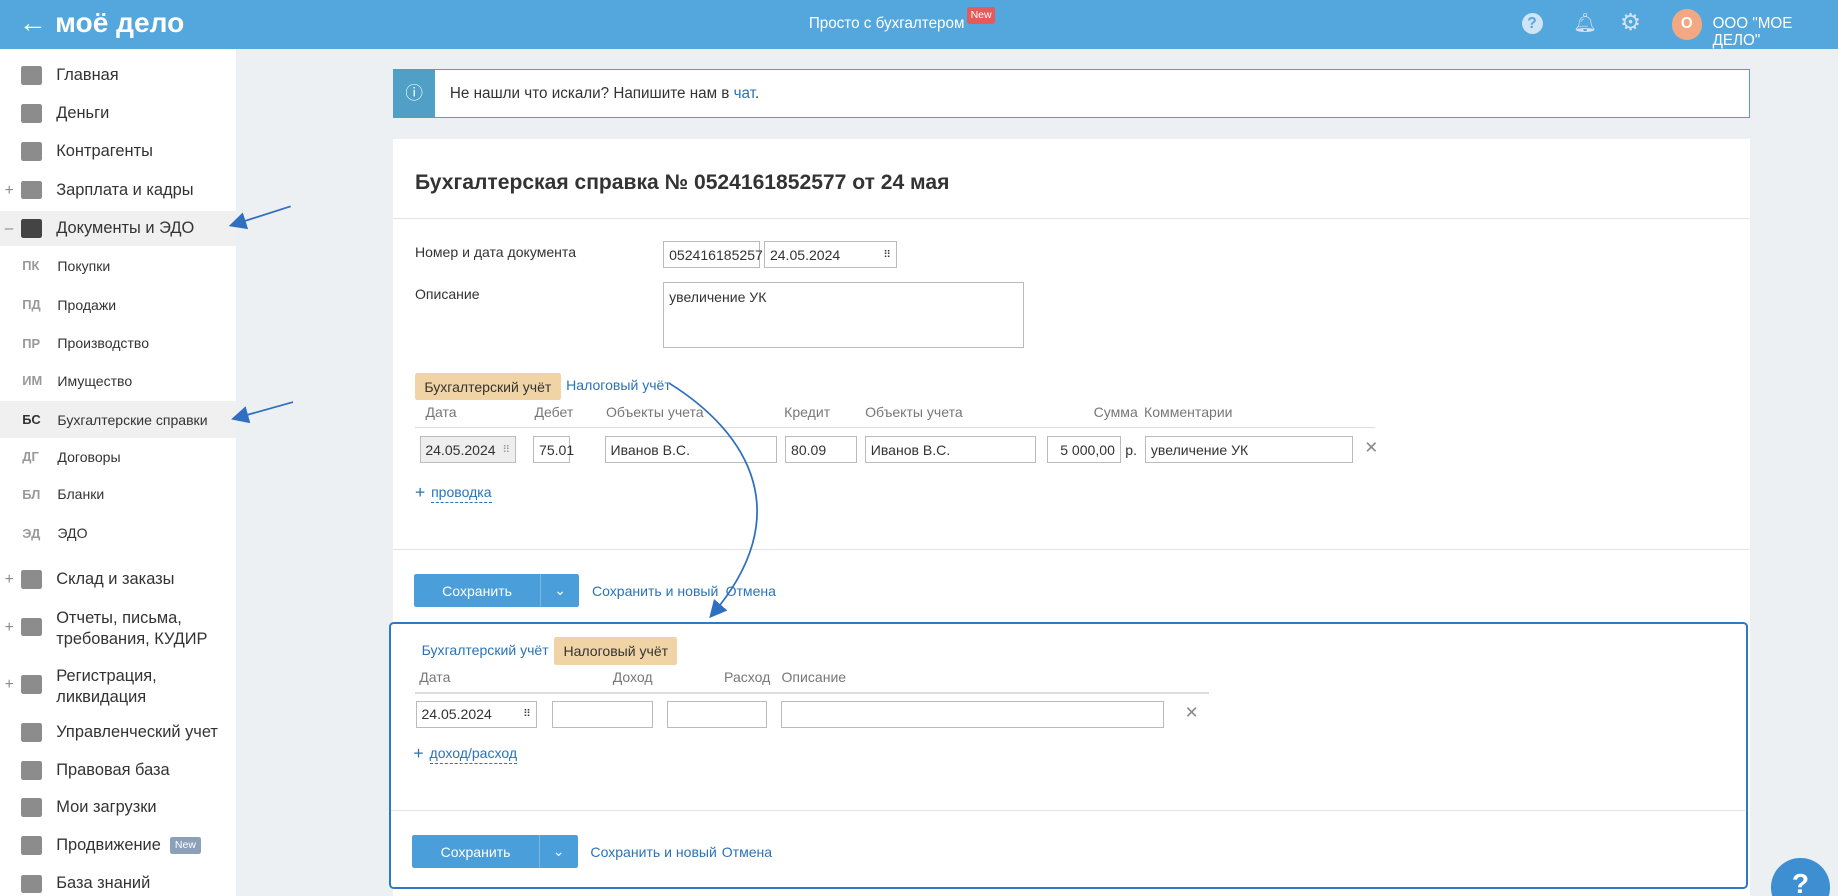 Image resolution: width=1838 pixels, height=896 pixels. What do you see at coordinates (493, 412) in the screenshot?
I see `annotation-arrows` at bounding box center [493, 412].